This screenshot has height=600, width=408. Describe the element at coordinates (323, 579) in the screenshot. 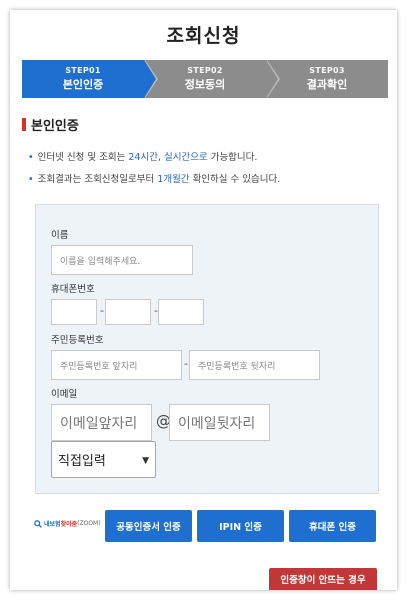

I see `auth-trouble-button: 인증창이 안뜨는 경우` at that location.